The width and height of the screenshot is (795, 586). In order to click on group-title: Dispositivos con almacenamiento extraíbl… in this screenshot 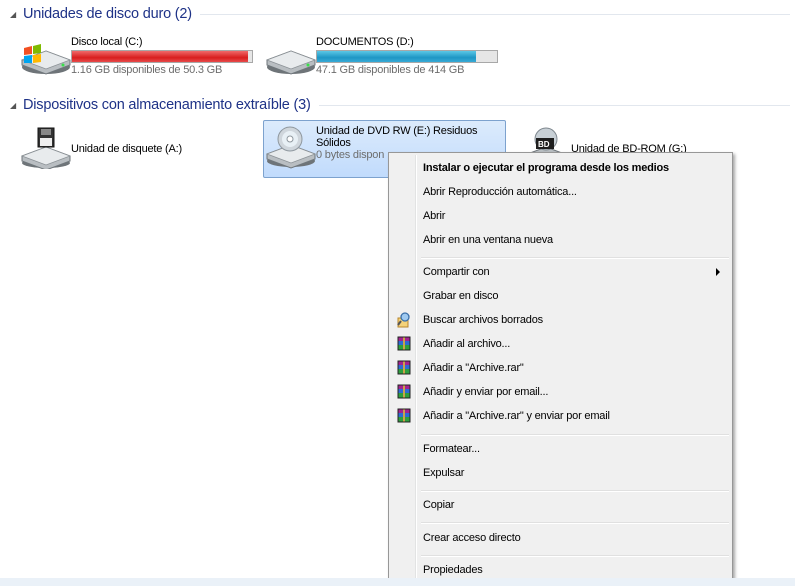, I will do `click(167, 105)`.